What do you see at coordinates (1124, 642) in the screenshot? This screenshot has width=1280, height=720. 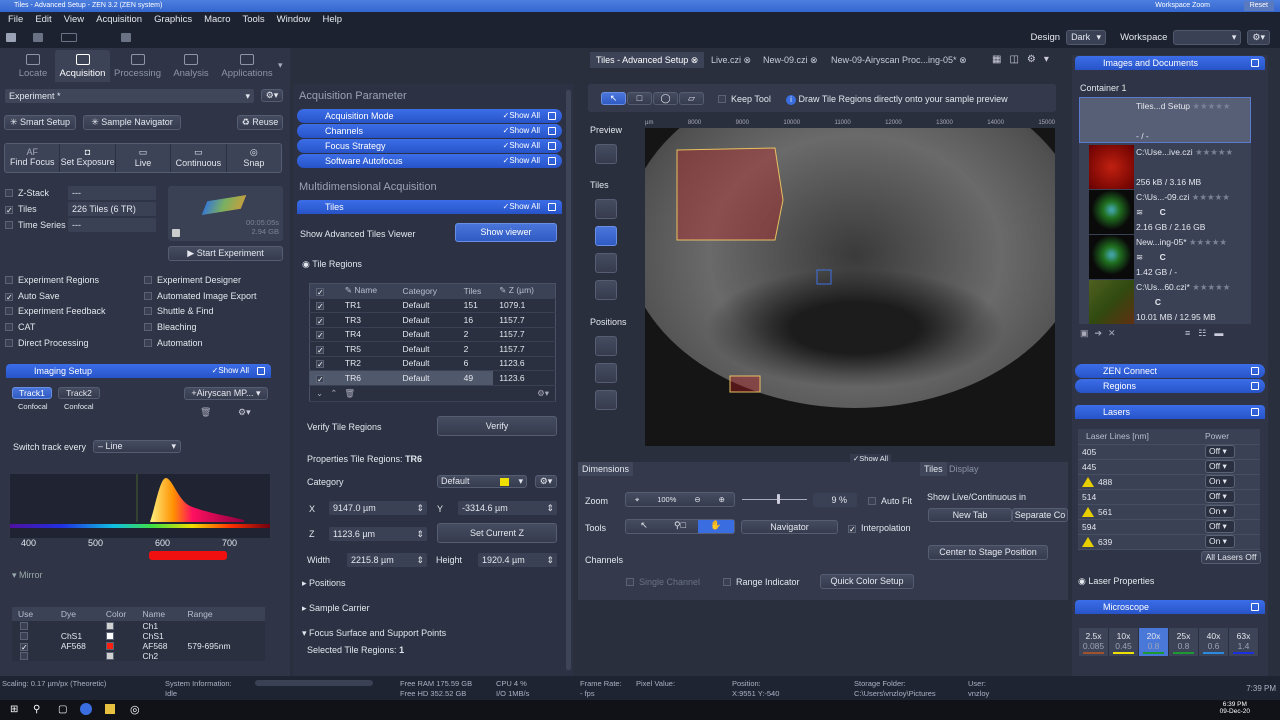 I see `objective-10x: 10x 0.45` at bounding box center [1124, 642].